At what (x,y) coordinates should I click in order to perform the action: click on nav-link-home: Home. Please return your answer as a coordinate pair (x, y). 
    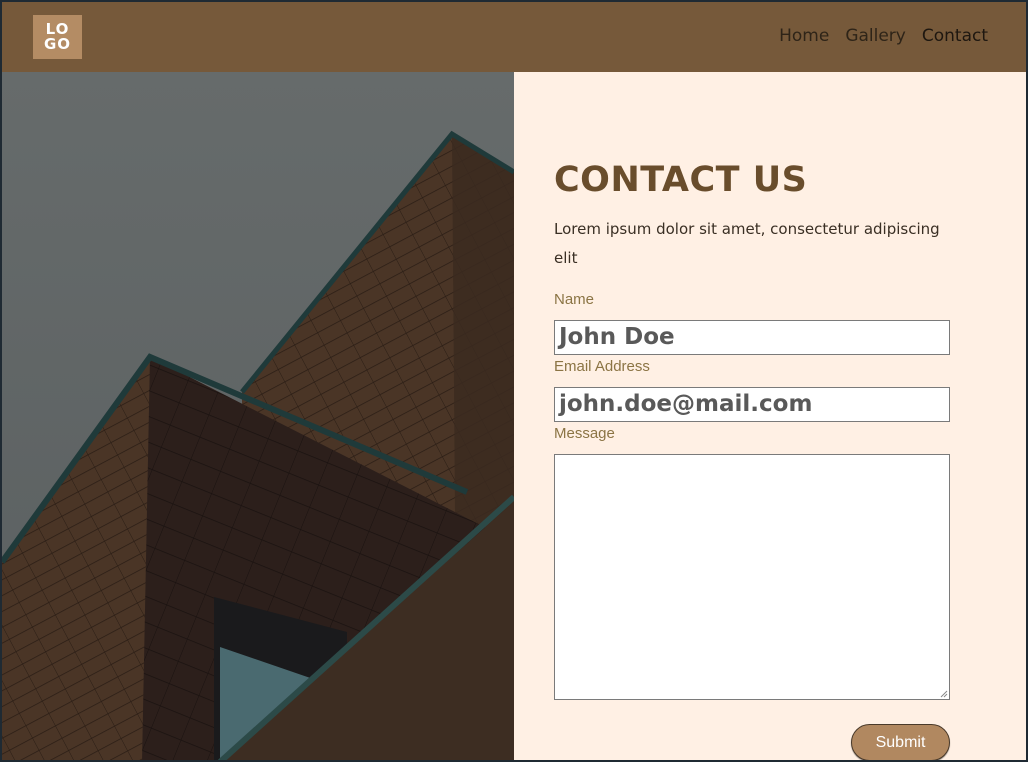
    Looking at the image, I should click on (804, 36).